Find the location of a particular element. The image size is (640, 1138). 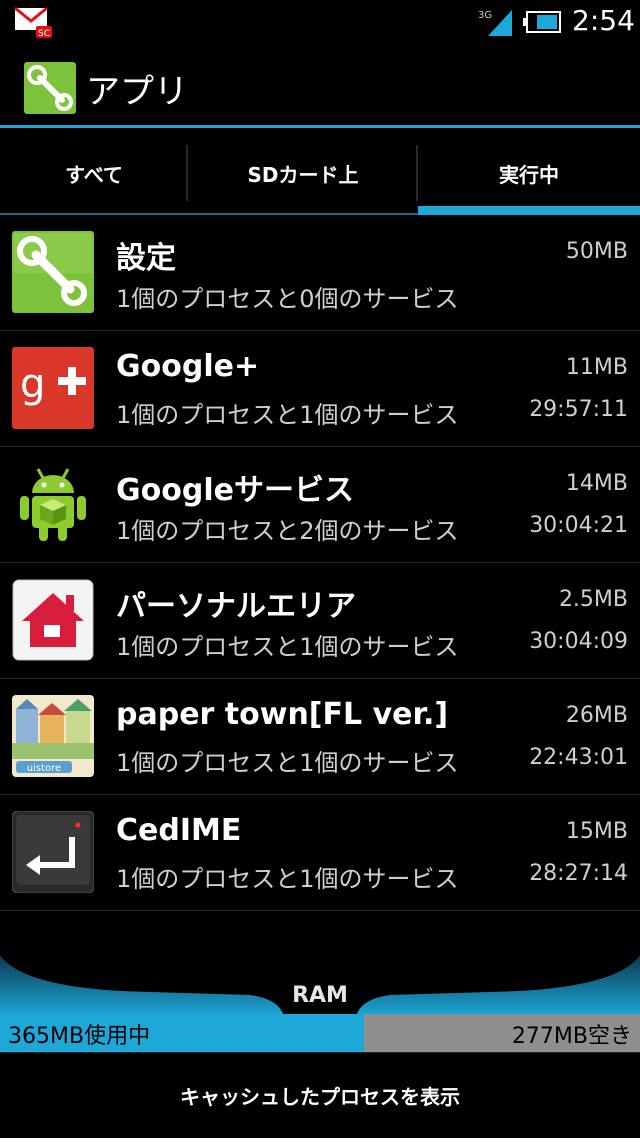

svg-text: g is located at coordinates (32, 384).